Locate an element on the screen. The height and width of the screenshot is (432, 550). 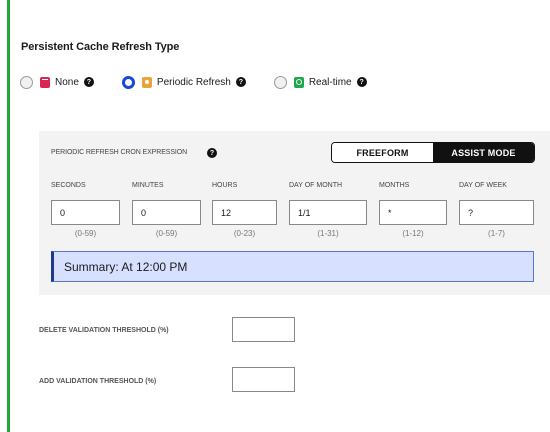
cron-field-minutes: MINUTES 0 (0-59) is located at coordinates (166, 210).